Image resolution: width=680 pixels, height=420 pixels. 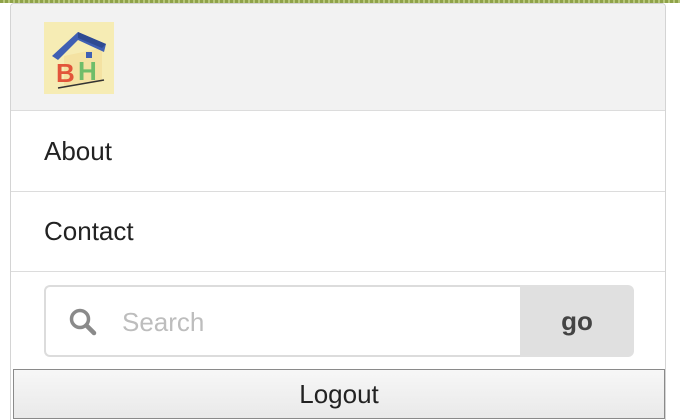 I want to click on search-go-button: go, so click(x=577, y=321).